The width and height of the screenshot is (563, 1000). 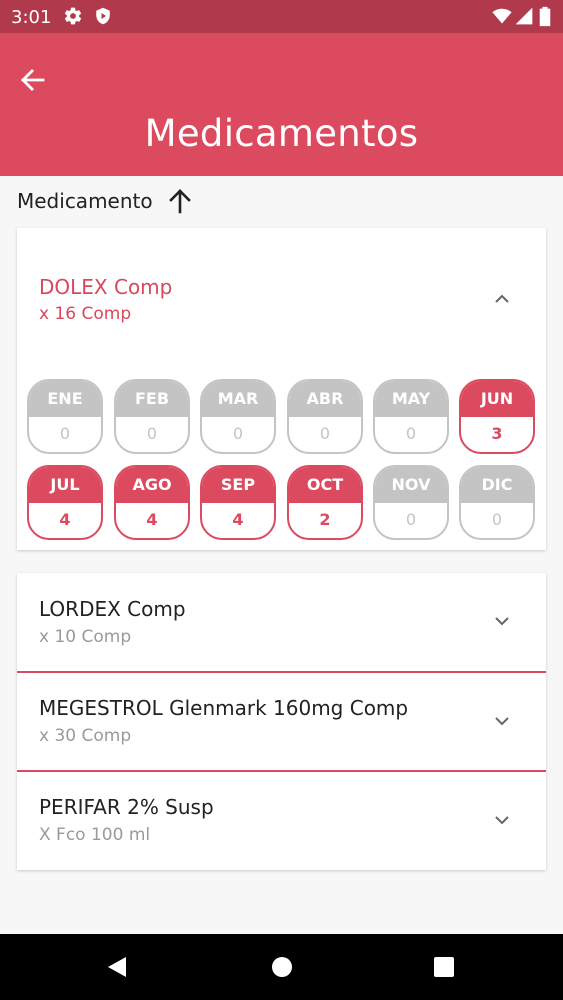 What do you see at coordinates (73, 16) in the screenshot?
I see `gear-icon` at bounding box center [73, 16].